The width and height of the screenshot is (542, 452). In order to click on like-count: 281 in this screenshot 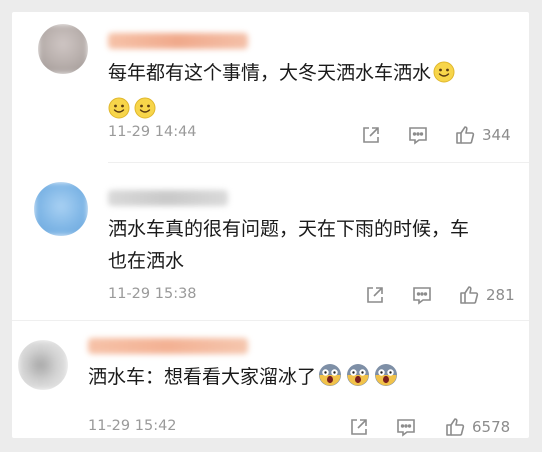, I will do `click(500, 295)`.